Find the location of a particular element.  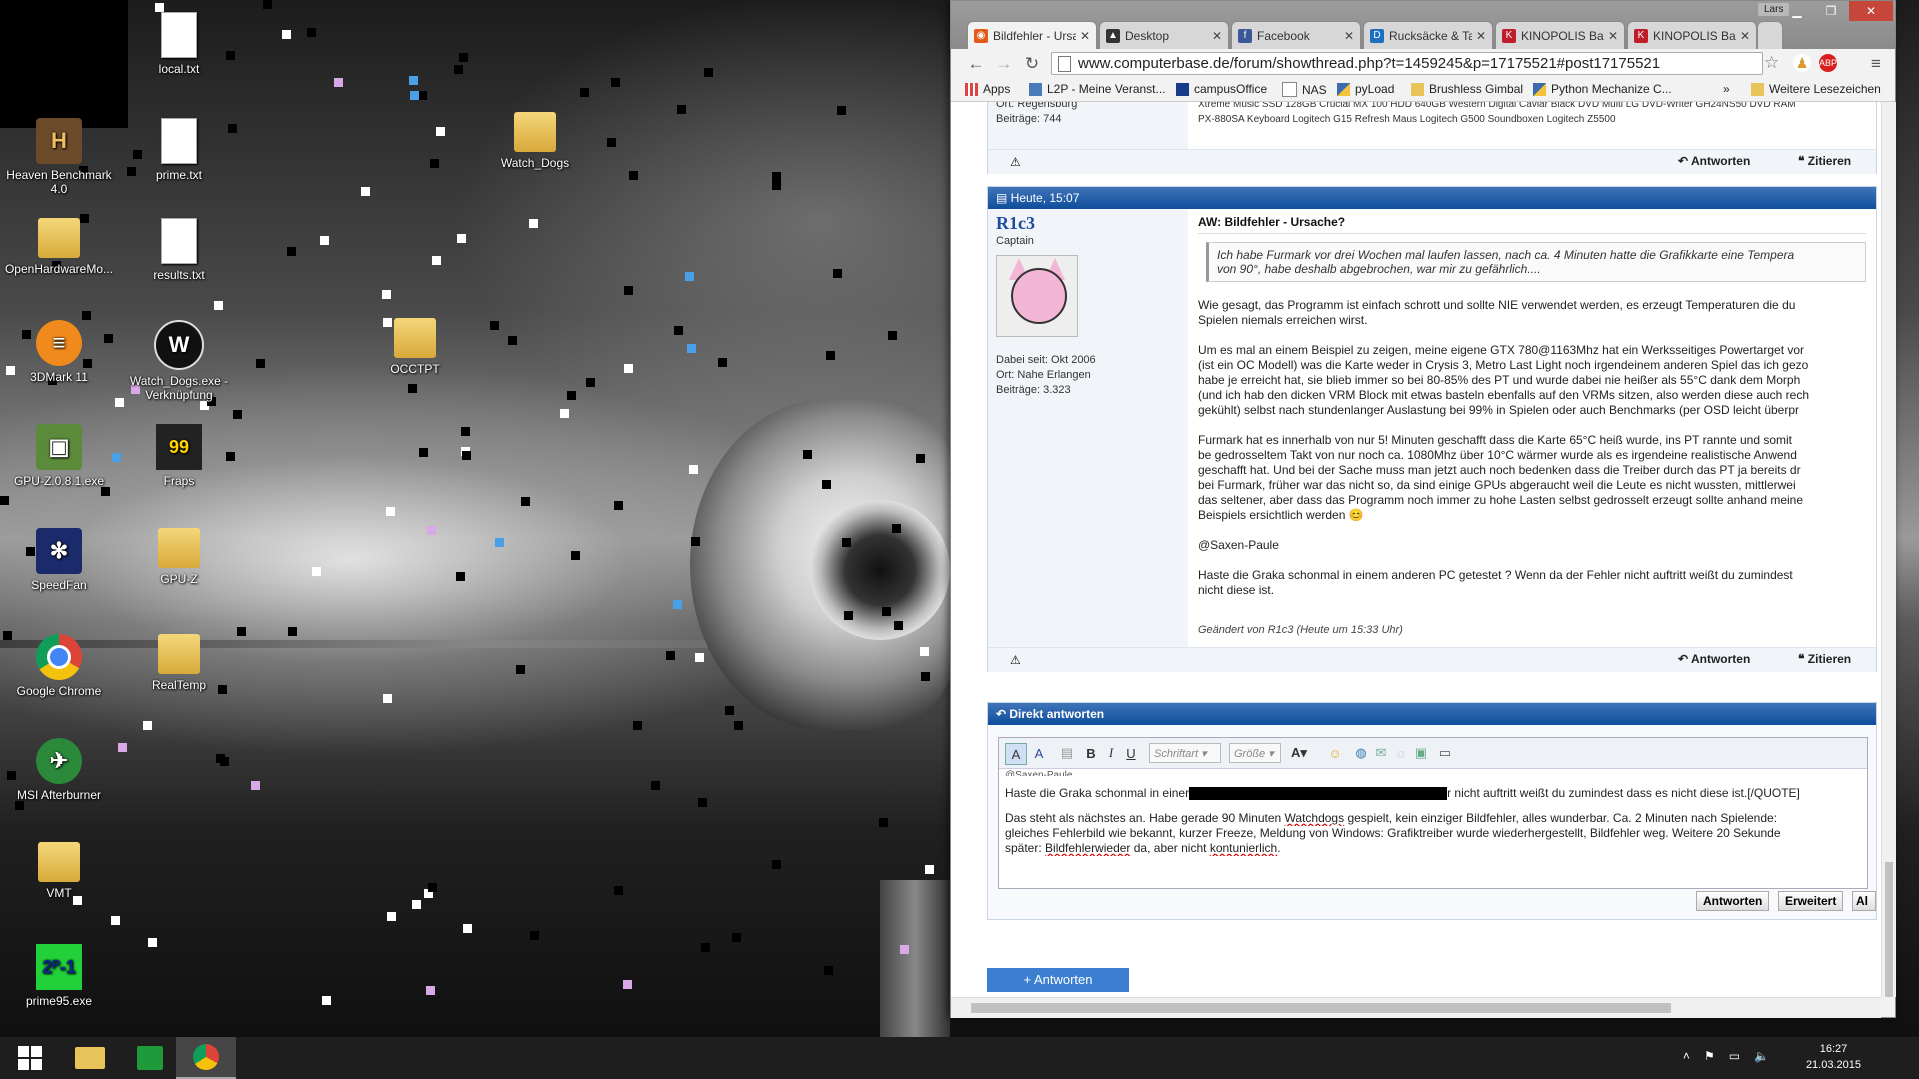

back-icon: ← is located at coordinates (976, 64).